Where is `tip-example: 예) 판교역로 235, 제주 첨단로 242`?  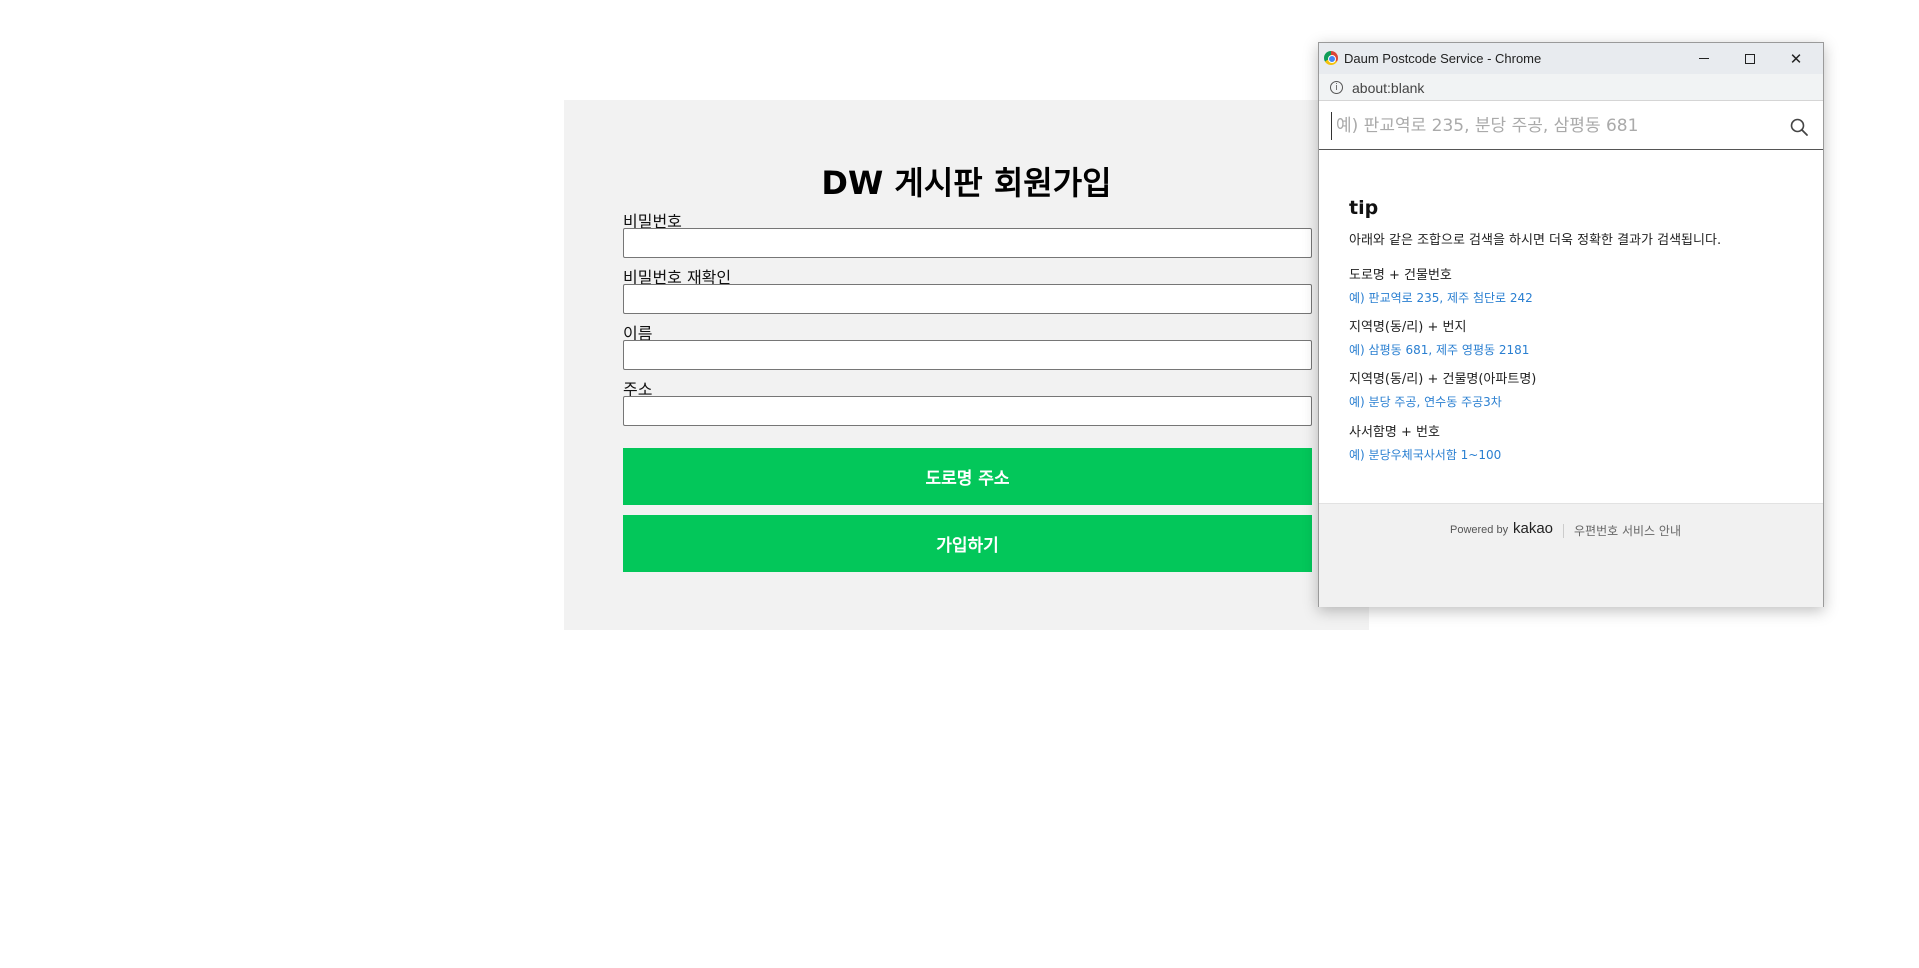
tip-example: 예) 판교역로 235, 제주 첨단로 242 is located at coordinates (1441, 298).